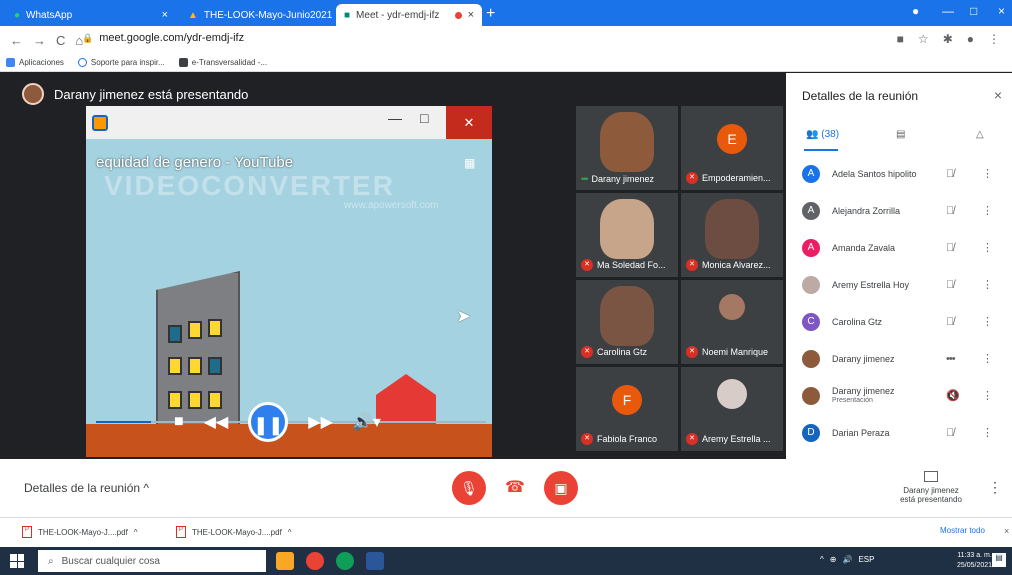  What do you see at coordinates (888, 211) in the screenshot?
I see `participant-name: Alejandra Zorrilla` at bounding box center [888, 211].